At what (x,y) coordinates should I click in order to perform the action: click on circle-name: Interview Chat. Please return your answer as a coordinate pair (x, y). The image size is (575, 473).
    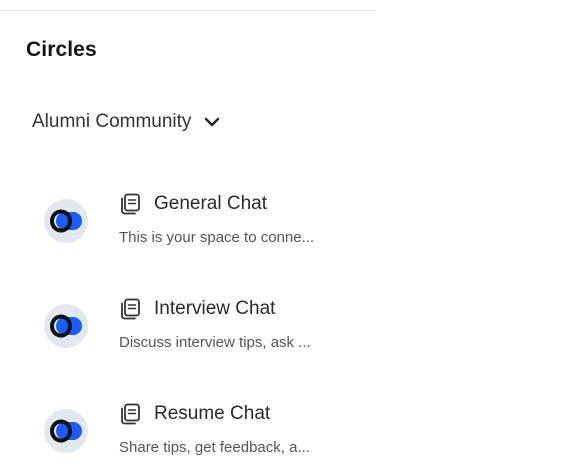
    Looking at the image, I should click on (215, 308).